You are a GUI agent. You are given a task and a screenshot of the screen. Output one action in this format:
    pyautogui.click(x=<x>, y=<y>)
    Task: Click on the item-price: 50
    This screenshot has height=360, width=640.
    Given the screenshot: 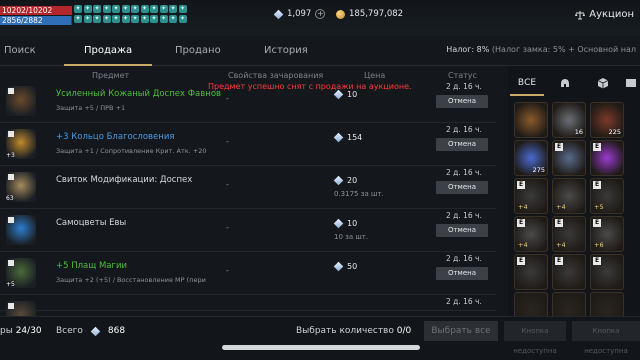 What is the action you would take?
    pyautogui.click(x=345, y=266)
    